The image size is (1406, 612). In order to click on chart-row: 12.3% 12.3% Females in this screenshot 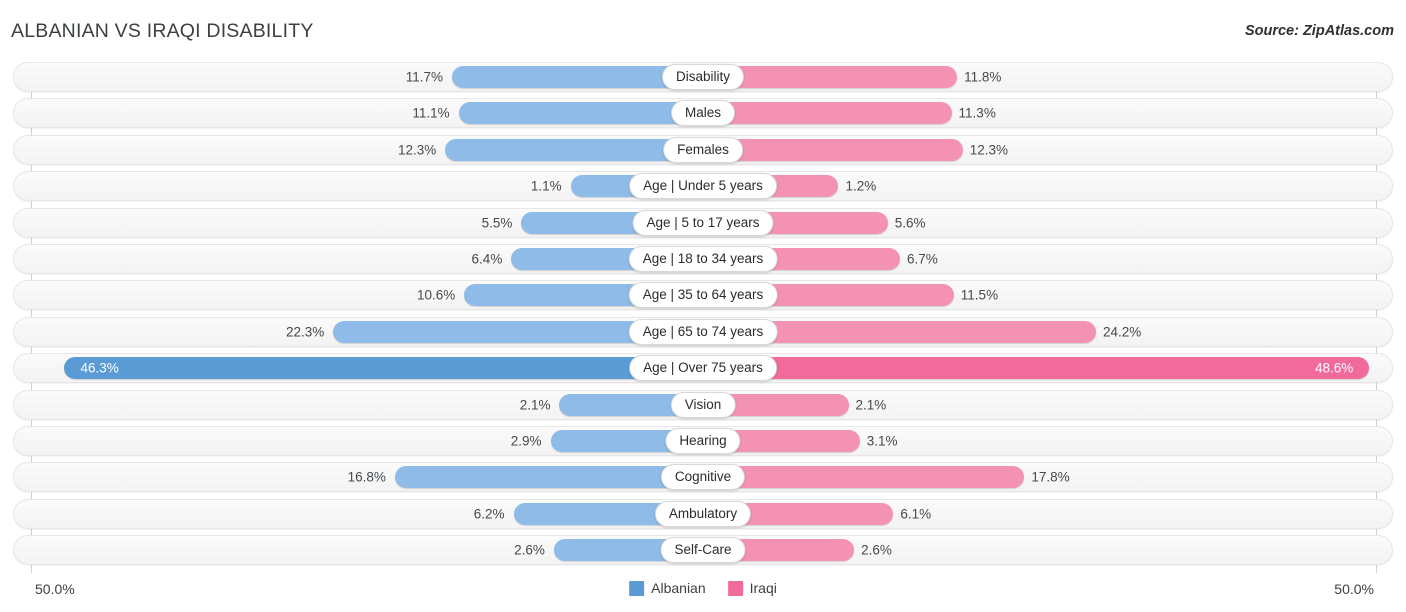, I will do `click(703, 149)`.